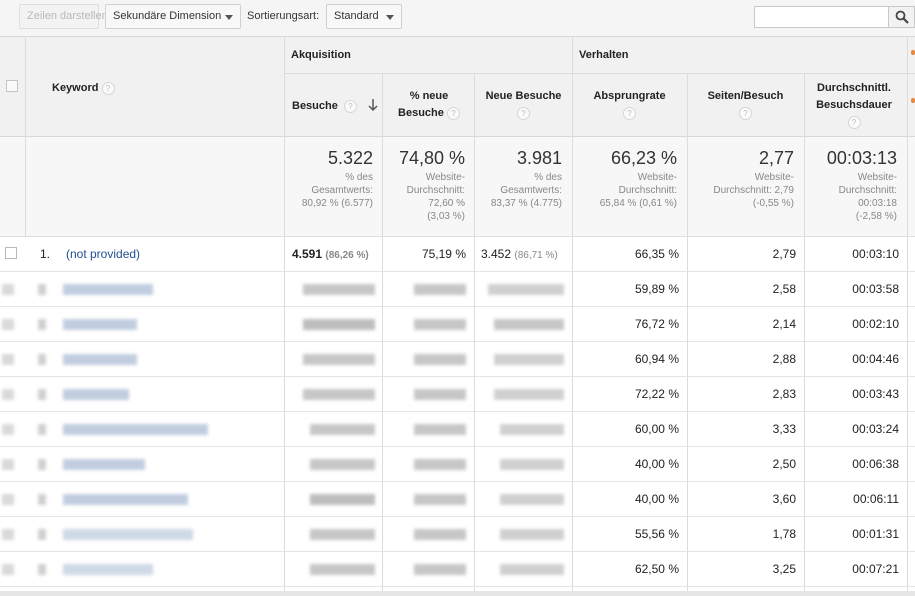 This screenshot has height=596, width=915. Describe the element at coordinates (443, 254) in the screenshot. I see `row-new-pct: 75,19 %` at that location.